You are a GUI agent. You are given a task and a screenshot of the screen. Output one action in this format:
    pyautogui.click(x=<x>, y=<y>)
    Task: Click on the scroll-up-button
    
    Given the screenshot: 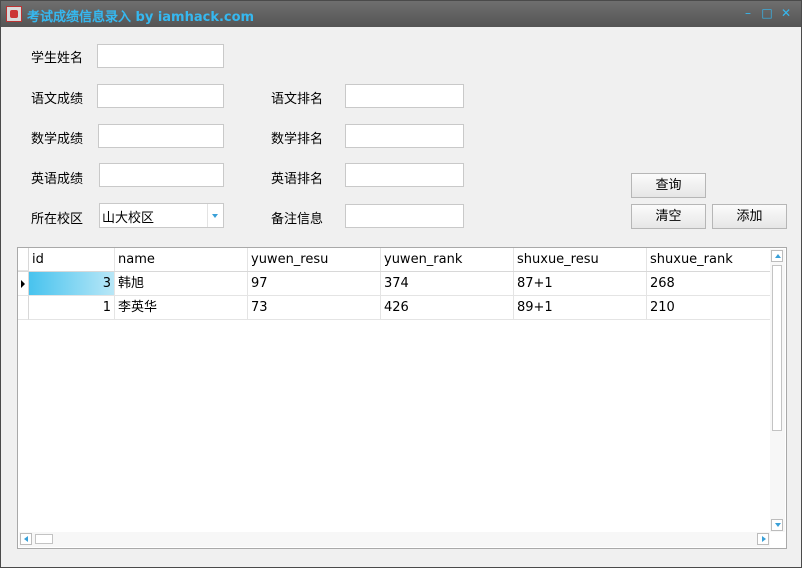 What is the action you would take?
    pyautogui.click(x=777, y=256)
    